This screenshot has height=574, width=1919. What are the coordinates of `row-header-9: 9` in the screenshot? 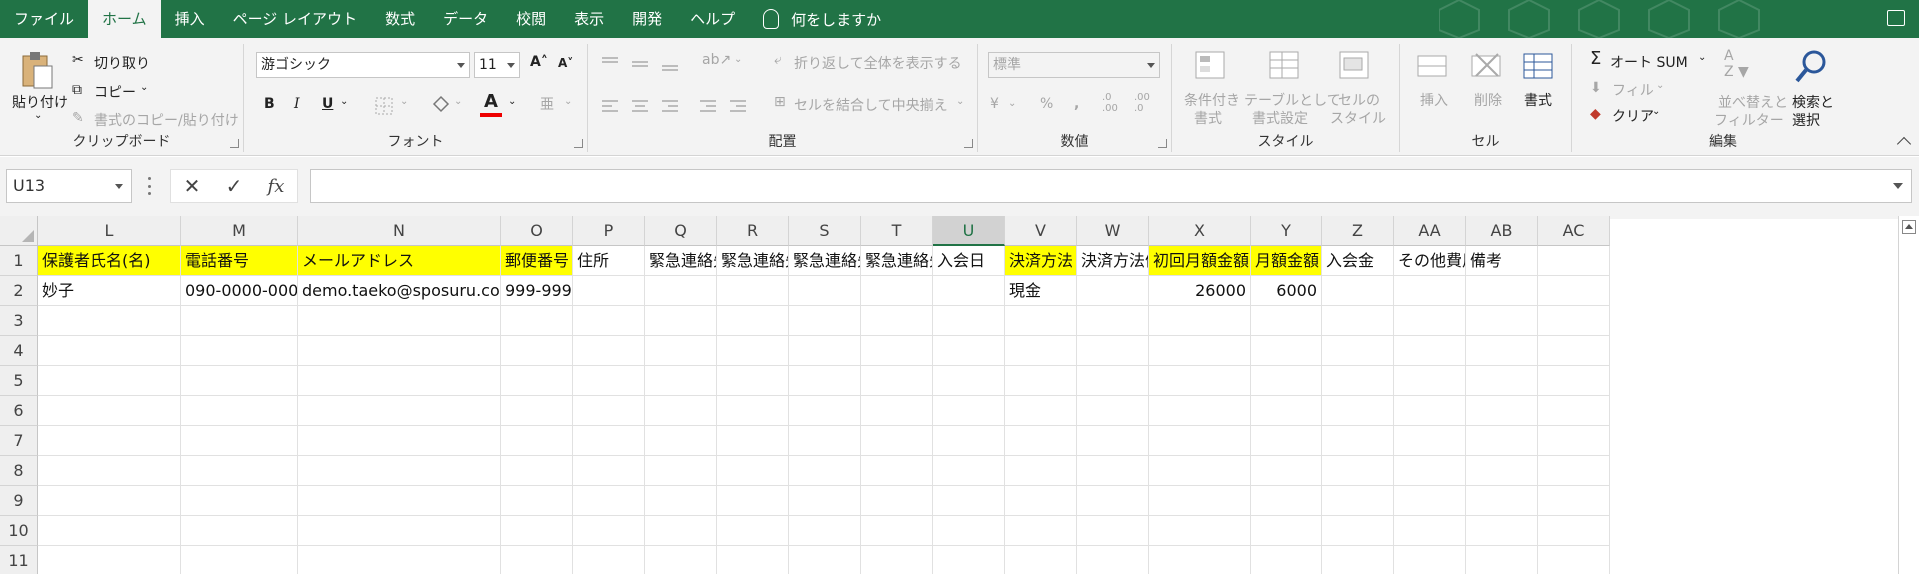 It's located at (19, 501).